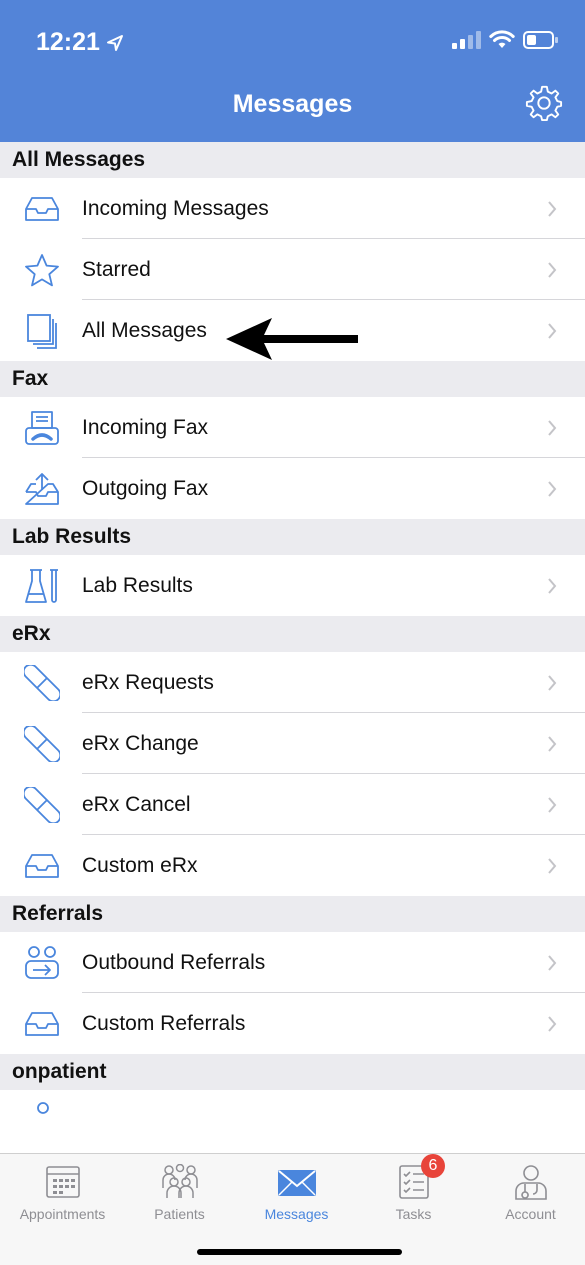 The height and width of the screenshot is (1265, 585). What do you see at coordinates (413, 1214) in the screenshot?
I see `tab-label: Tasks` at bounding box center [413, 1214].